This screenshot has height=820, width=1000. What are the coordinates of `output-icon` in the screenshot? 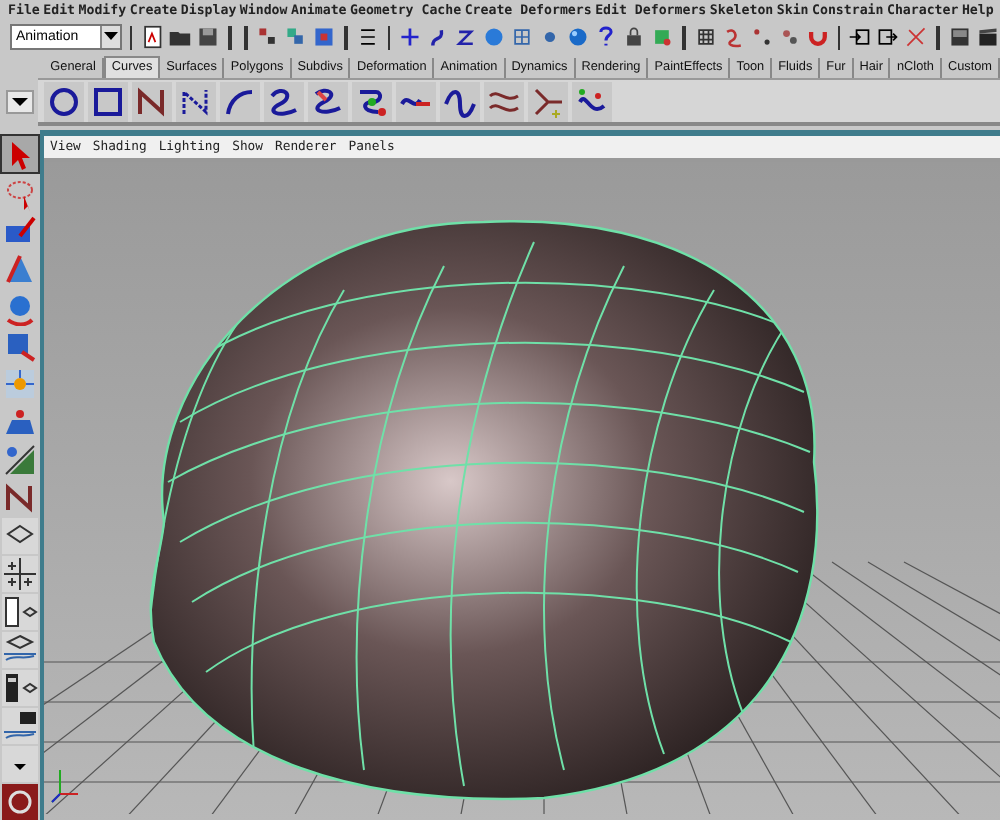 It's located at (888, 37).